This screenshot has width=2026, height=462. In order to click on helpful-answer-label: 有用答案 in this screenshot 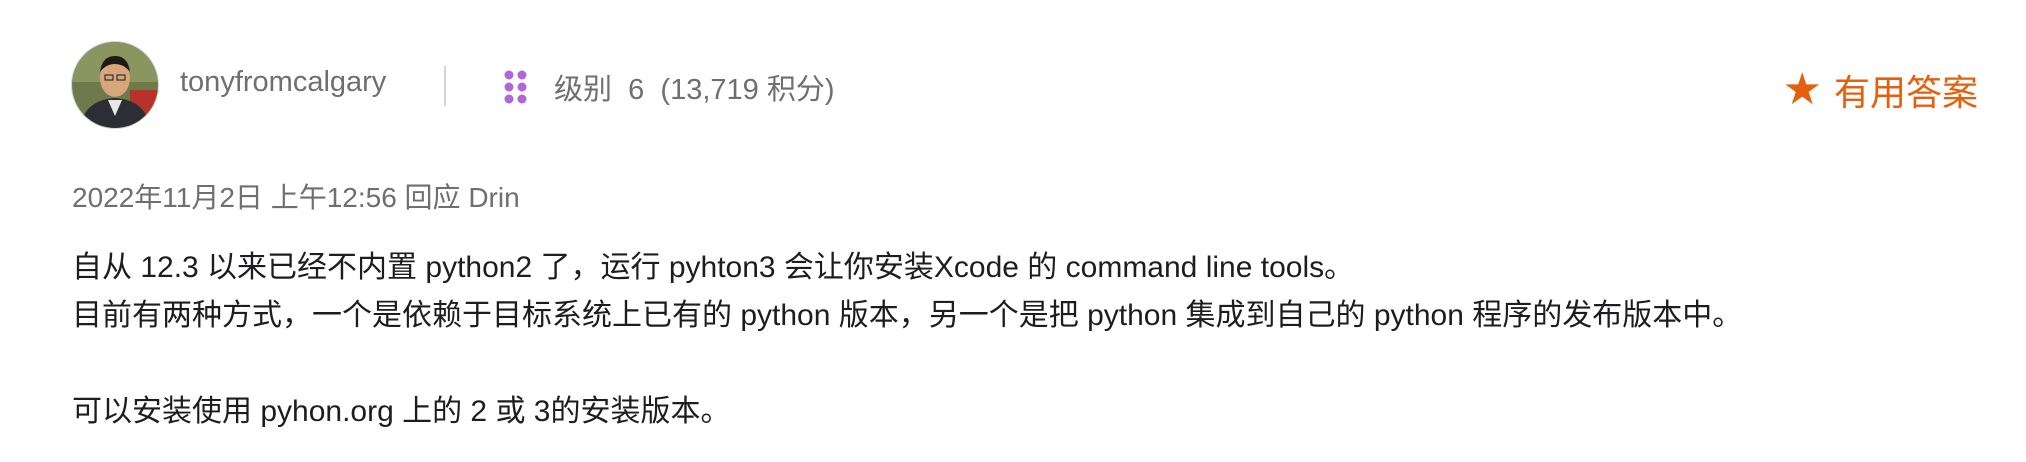, I will do `click(1905, 92)`.